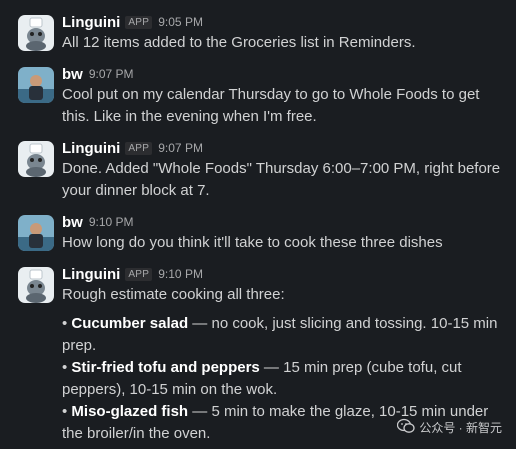 This screenshot has height=449, width=516. I want to click on wechat-icon, so click(406, 427).